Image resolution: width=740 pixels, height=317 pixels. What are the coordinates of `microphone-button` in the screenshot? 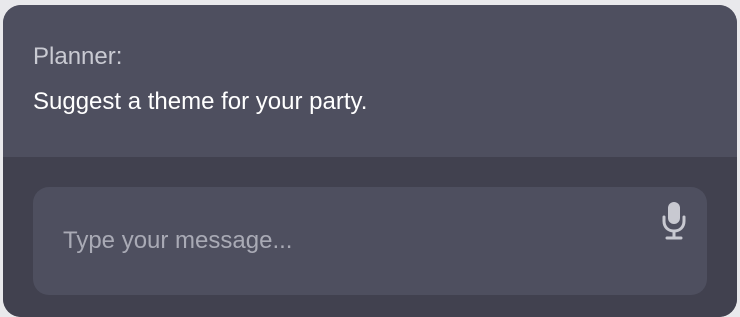 It's located at (674, 221).